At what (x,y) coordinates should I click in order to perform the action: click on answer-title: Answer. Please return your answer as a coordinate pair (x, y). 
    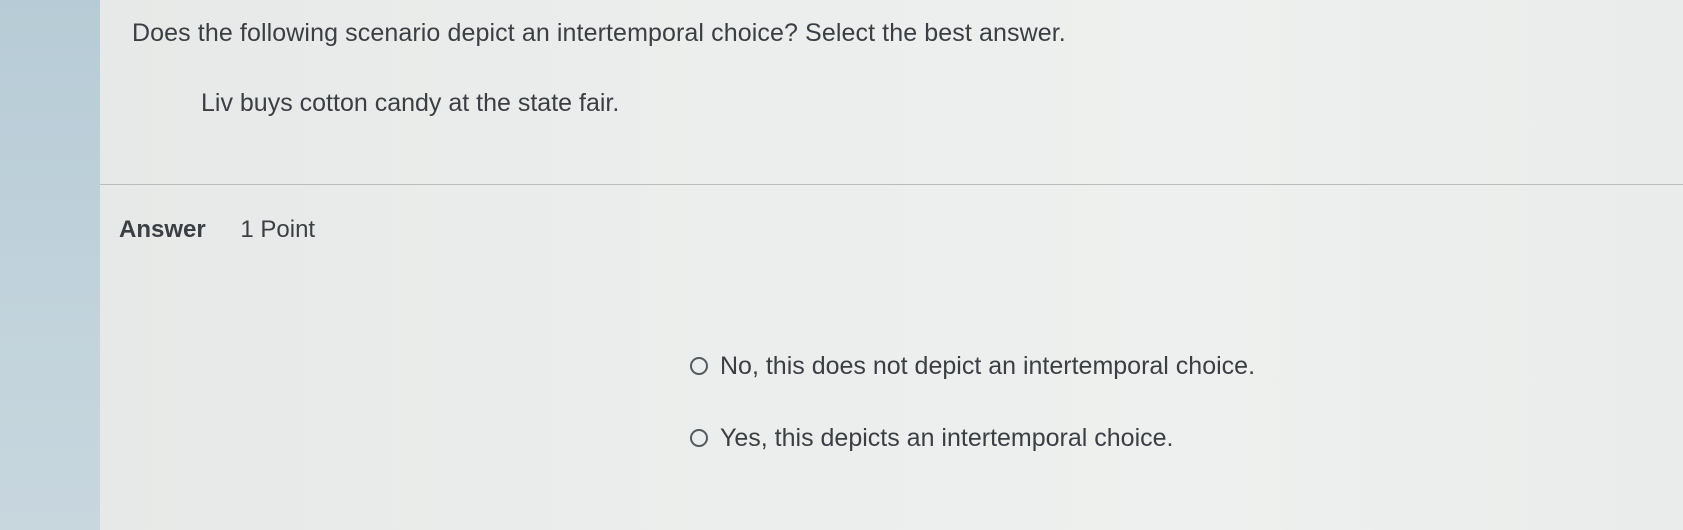
    Looking at the image, I should click on (162, 229).